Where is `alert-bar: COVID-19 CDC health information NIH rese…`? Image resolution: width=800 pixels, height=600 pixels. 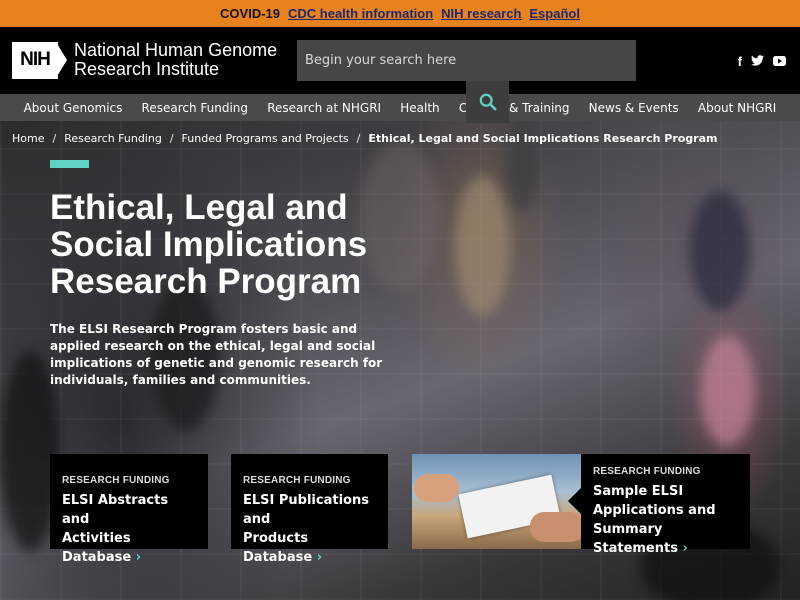
alert-bar: COVID-19 CDC health information NIH rese… is located at coordinates (400, 13).